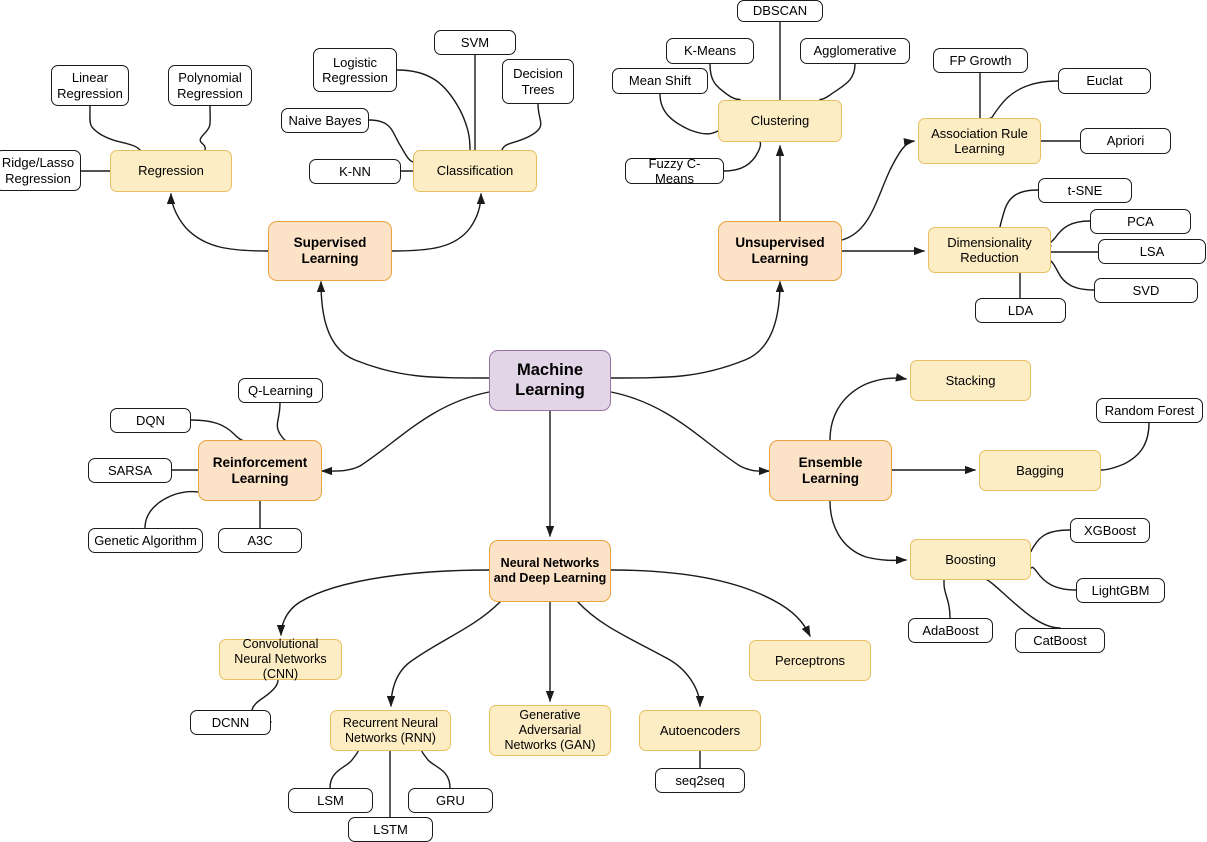 Image resolution: width=1207 pixels, height=842 pixels. Describe the element at coordinates (950, 630) in the screenshot. I see `node-adaboost: AdaBoost` at that location.